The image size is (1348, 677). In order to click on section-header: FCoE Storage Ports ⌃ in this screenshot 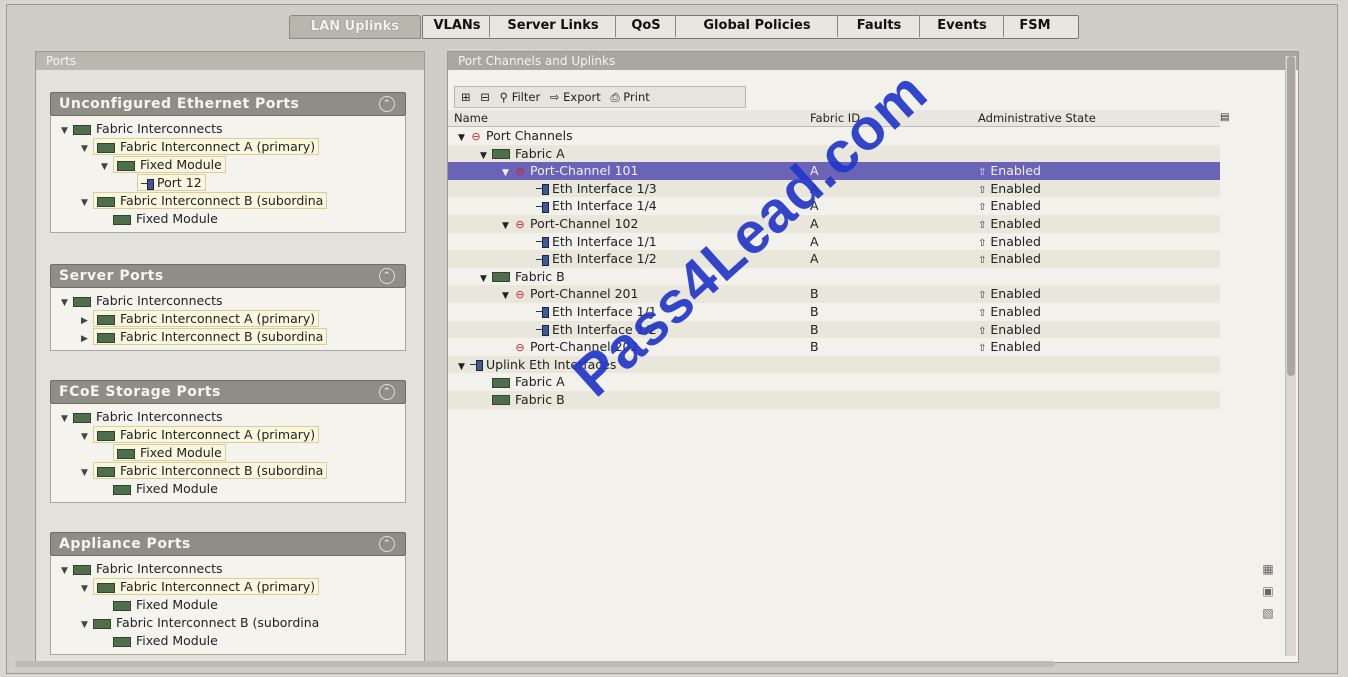, I will do `click(228, 392)`.